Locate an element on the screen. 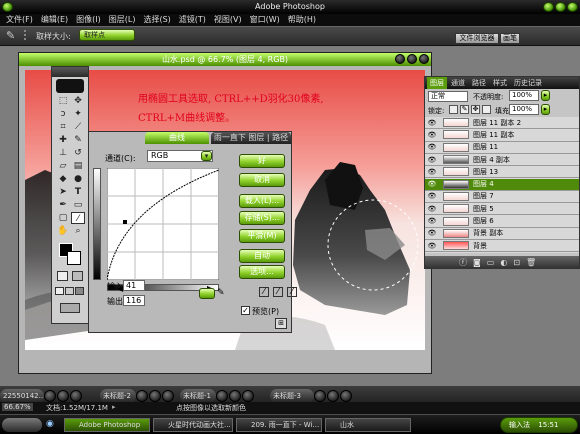  layer-row-selected: 👁 图层 4 is located at coordinates (502, 184).